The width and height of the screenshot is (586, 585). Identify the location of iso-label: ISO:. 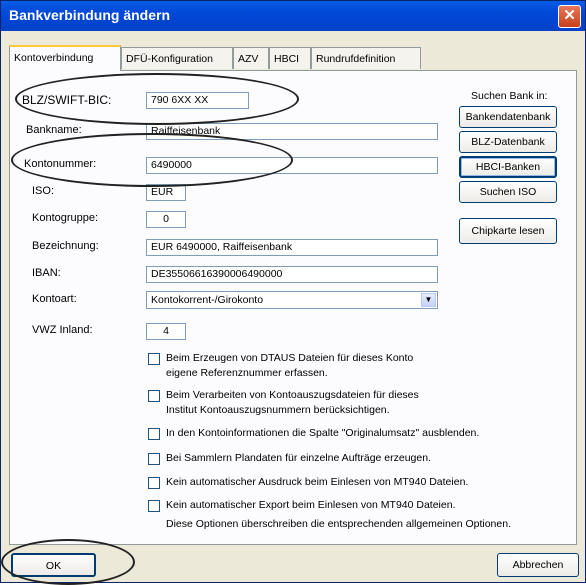
(43, 191).